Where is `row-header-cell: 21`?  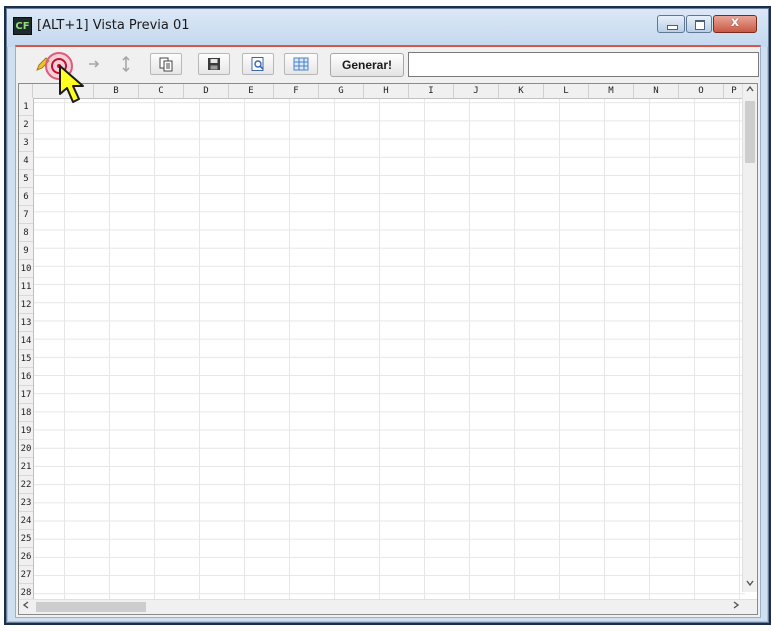 row-header-cell: 21 is located at coordinates (26, 467).